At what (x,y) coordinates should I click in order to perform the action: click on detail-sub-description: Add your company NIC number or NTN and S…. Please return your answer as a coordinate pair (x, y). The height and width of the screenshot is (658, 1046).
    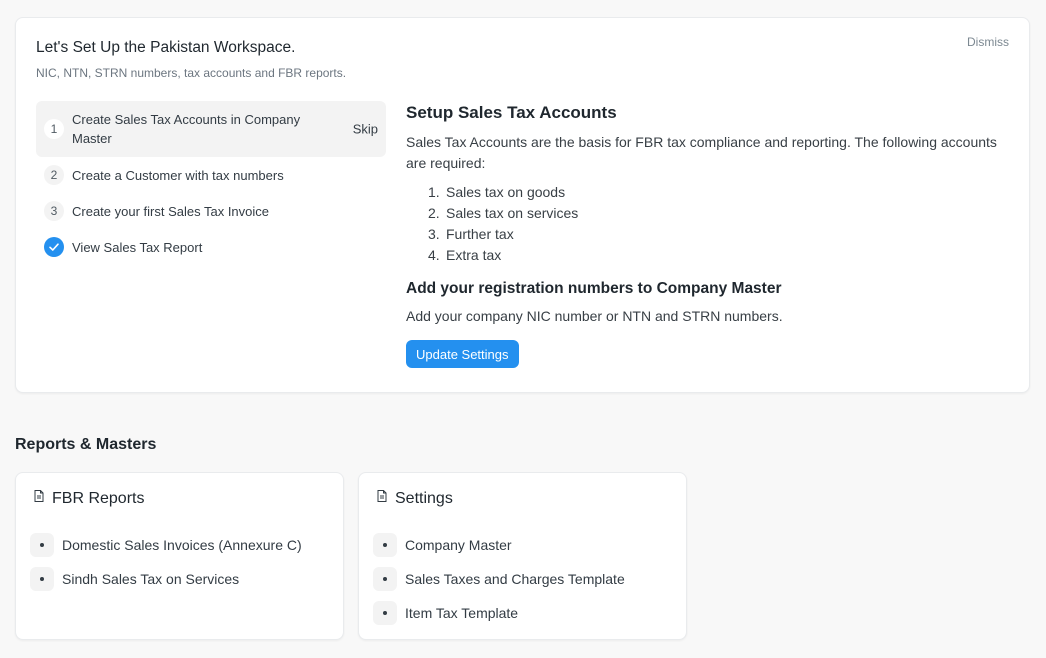
    Looking at the image, I should click on (594, 316).